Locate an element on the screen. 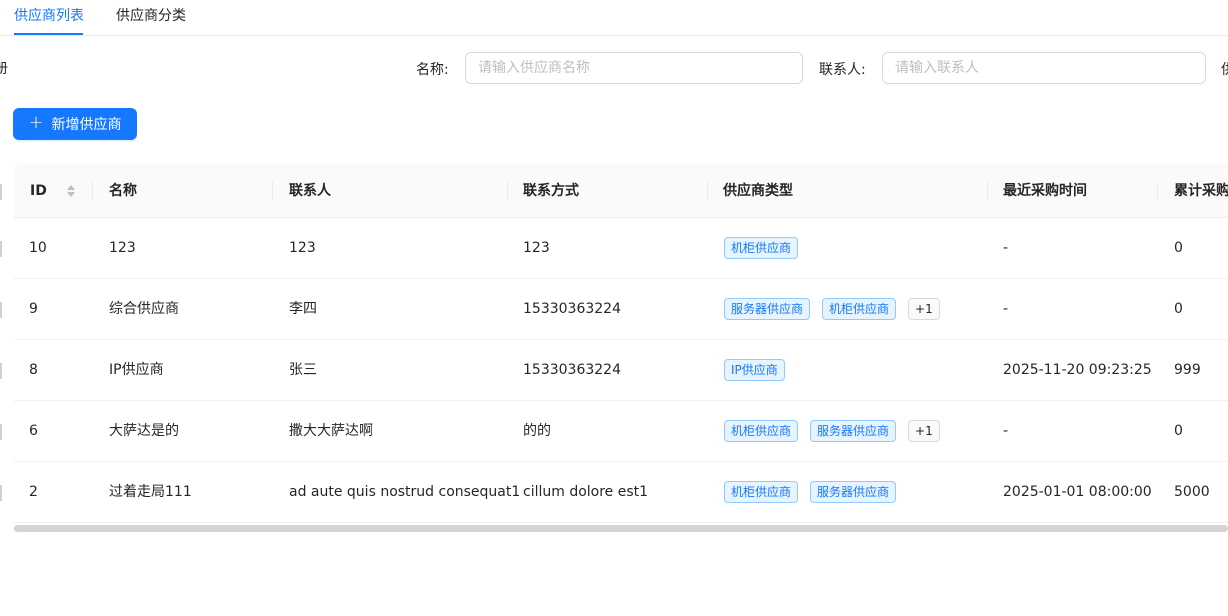 The width and height of the screenshot is (1228, 616). cell-id: 8 is located at coordinates (33, 370).